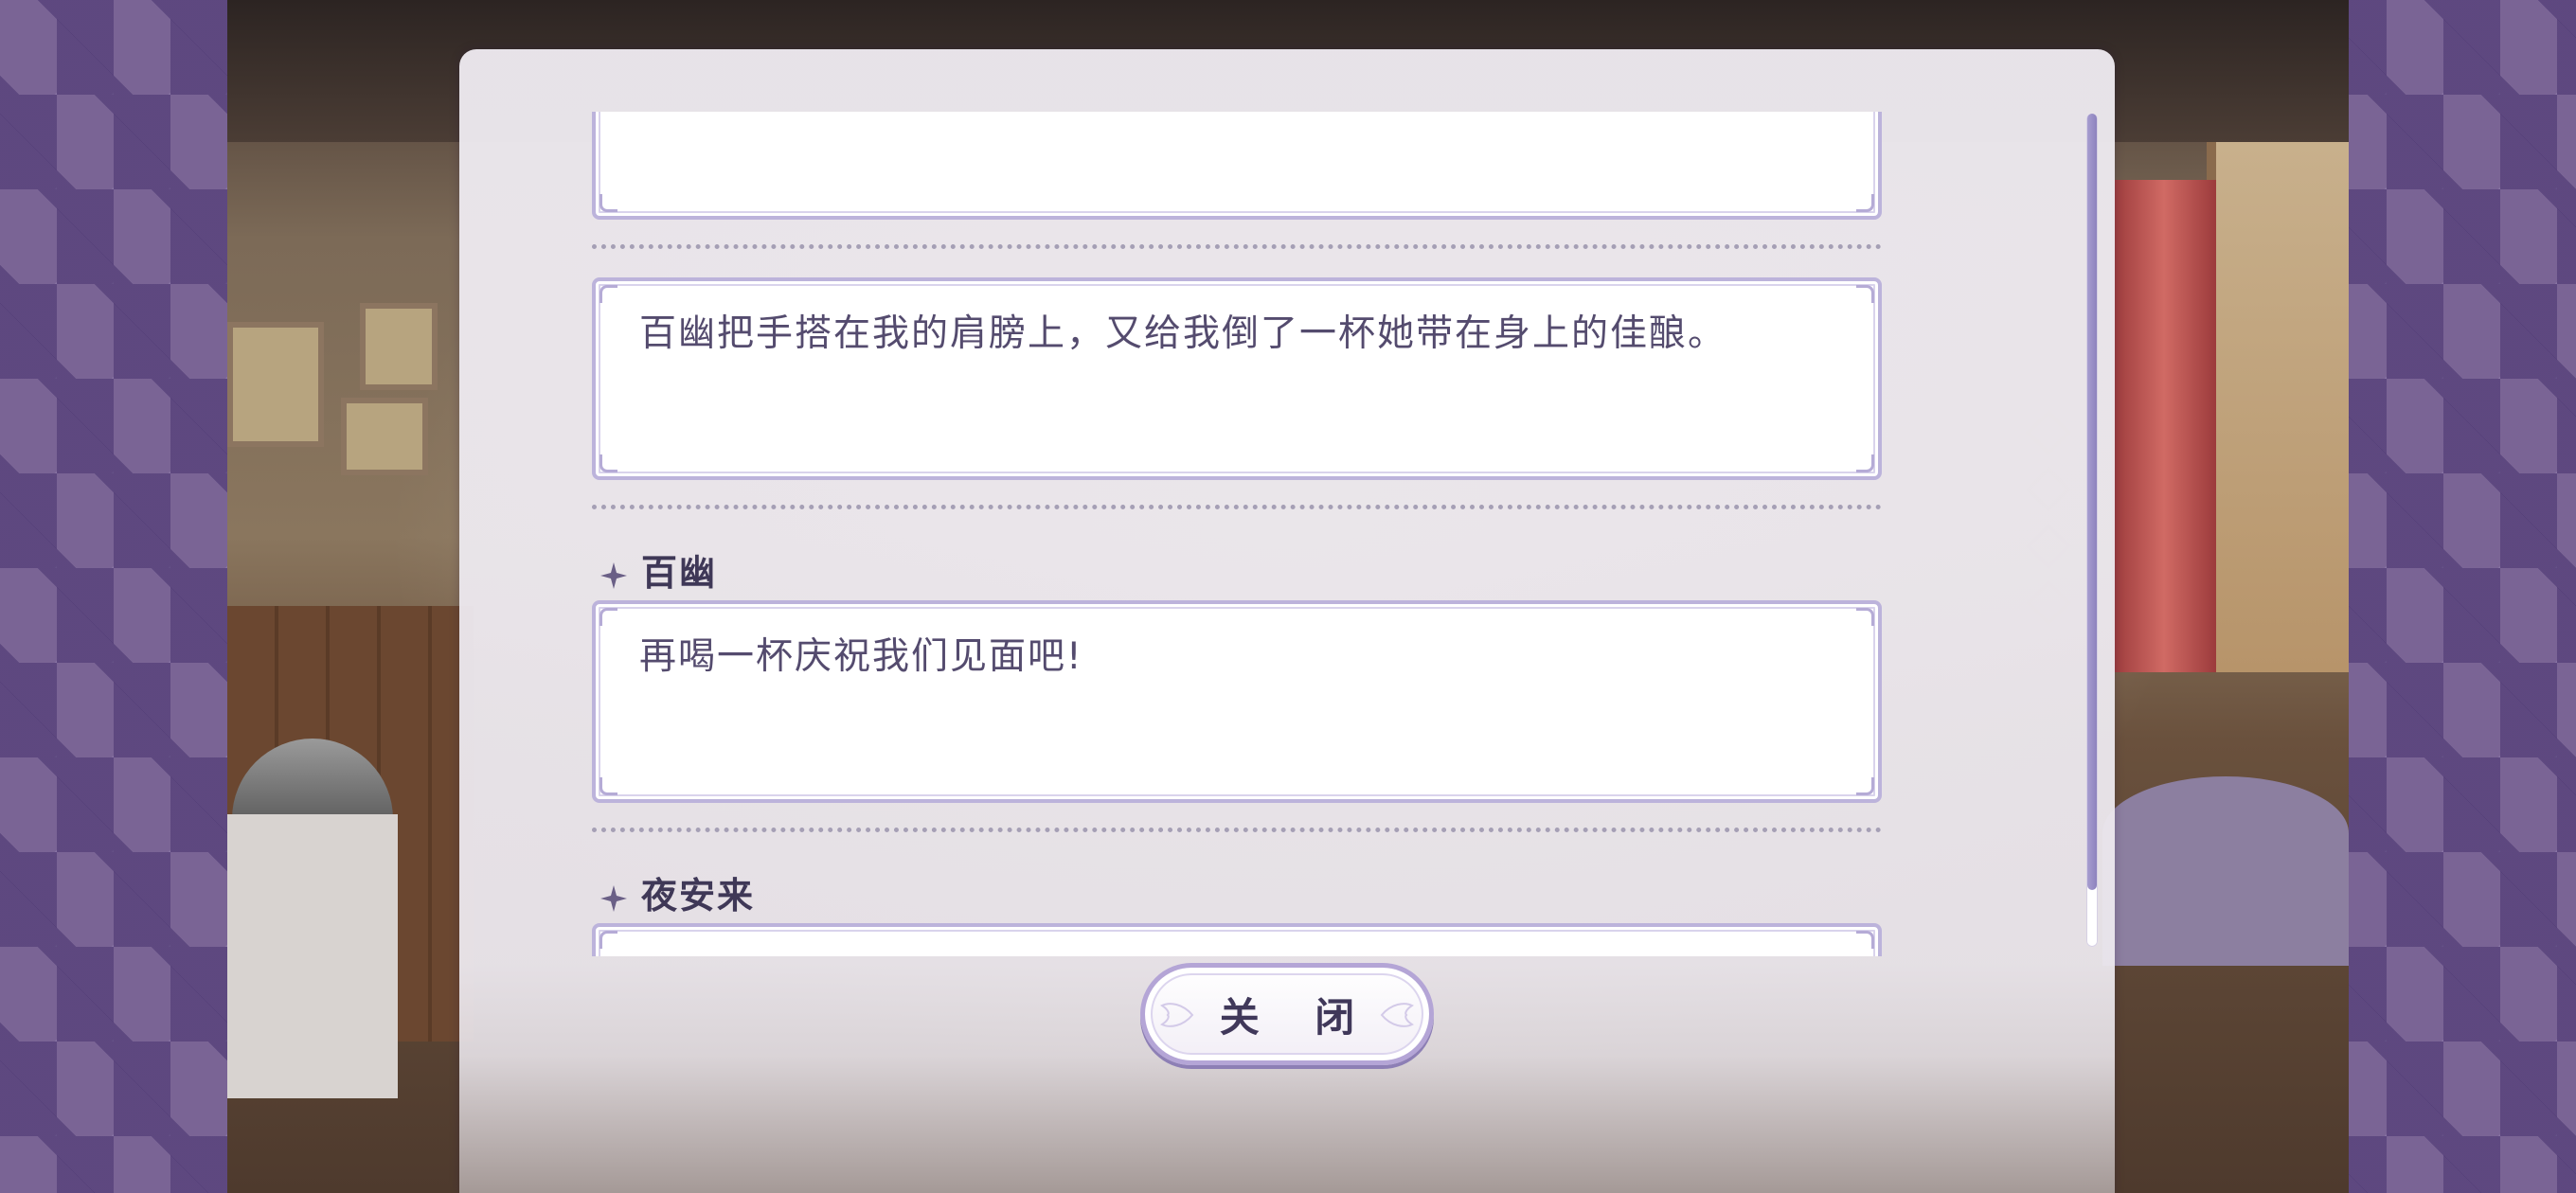 The height and width of the screenshot is (1193, 2576). I want to click on log-entry, so click(1237, 180).